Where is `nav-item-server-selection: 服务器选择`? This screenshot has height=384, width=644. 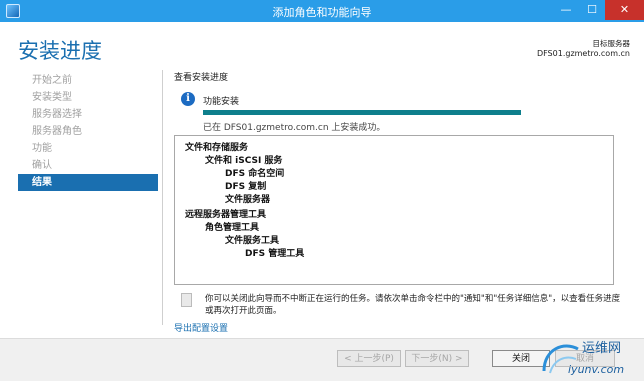 nav-item-server-selection: 服务器选择 is located at coordinates (88, 114).